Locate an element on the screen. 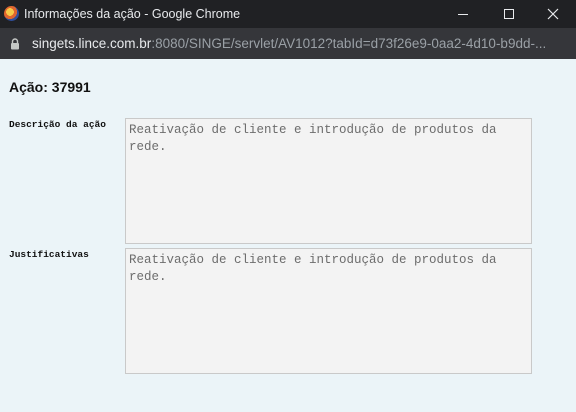 This screenshot has height=412, width=576. maximize-icon is located at coordinates (509, 14).